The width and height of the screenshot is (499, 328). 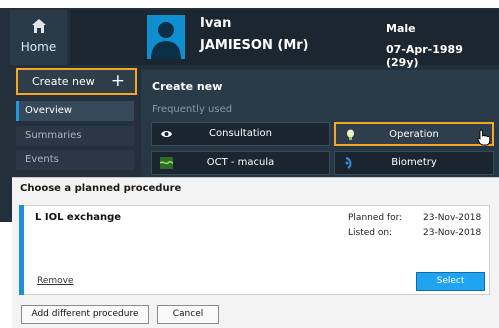 I want to click on tile-label: Consultation, so click(x=240, y=133).